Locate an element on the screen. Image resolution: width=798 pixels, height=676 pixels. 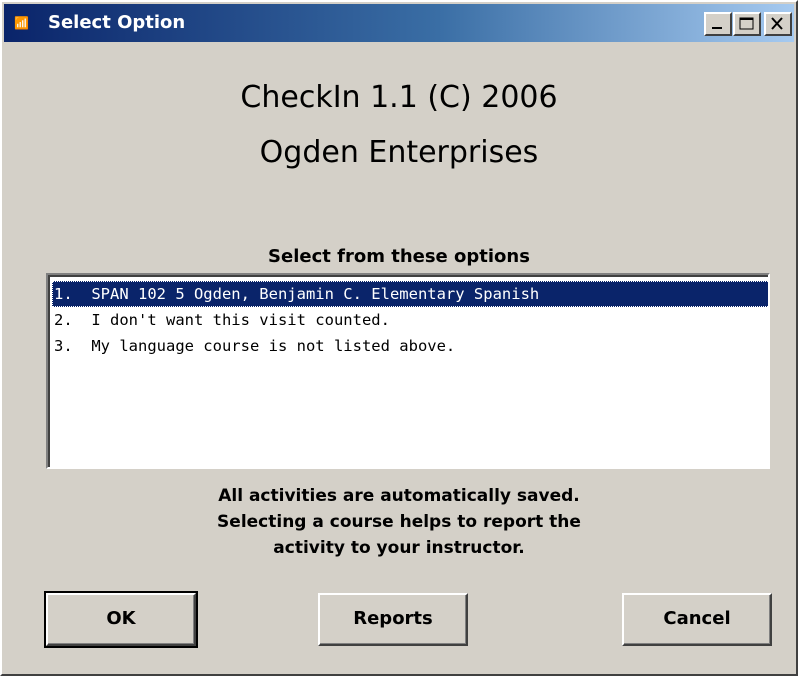
maximize-icon is located at coordinates (746, 23).